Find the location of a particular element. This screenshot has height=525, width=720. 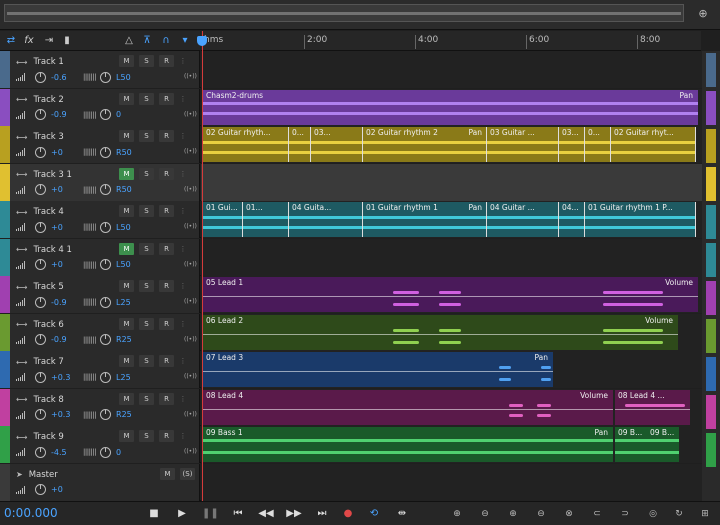

track-lane: 07 Lead 3 Pan is located at coordinates (451, 369).